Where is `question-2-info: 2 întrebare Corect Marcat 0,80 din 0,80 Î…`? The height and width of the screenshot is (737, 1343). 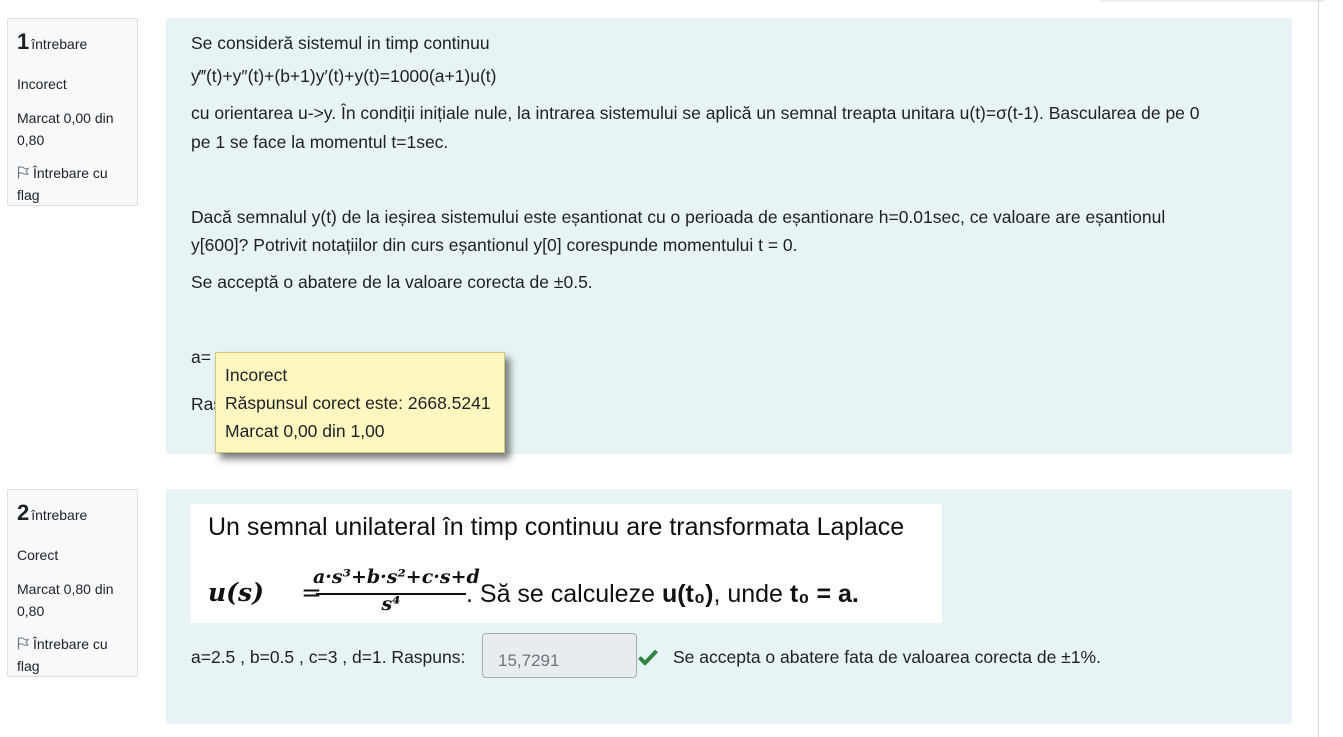
question-2-info: 2 întrebare Corect Marcat 0,80 din 0,80 Î… is located at coordinates (72, 583).